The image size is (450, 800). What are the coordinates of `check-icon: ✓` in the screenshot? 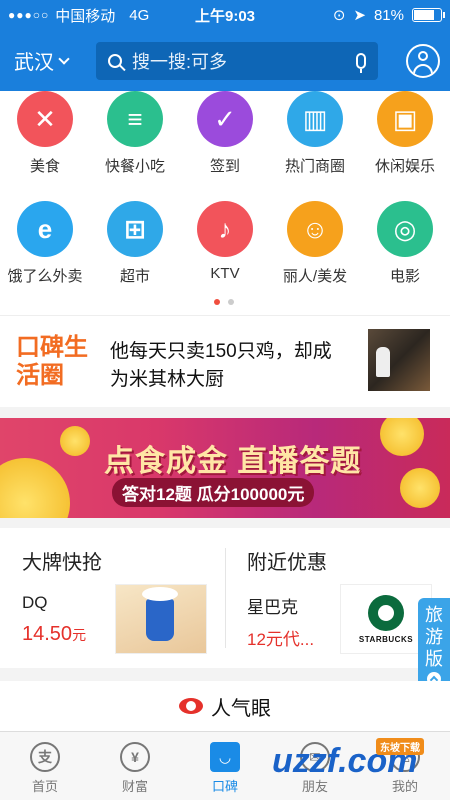 It's located at (225, 119).